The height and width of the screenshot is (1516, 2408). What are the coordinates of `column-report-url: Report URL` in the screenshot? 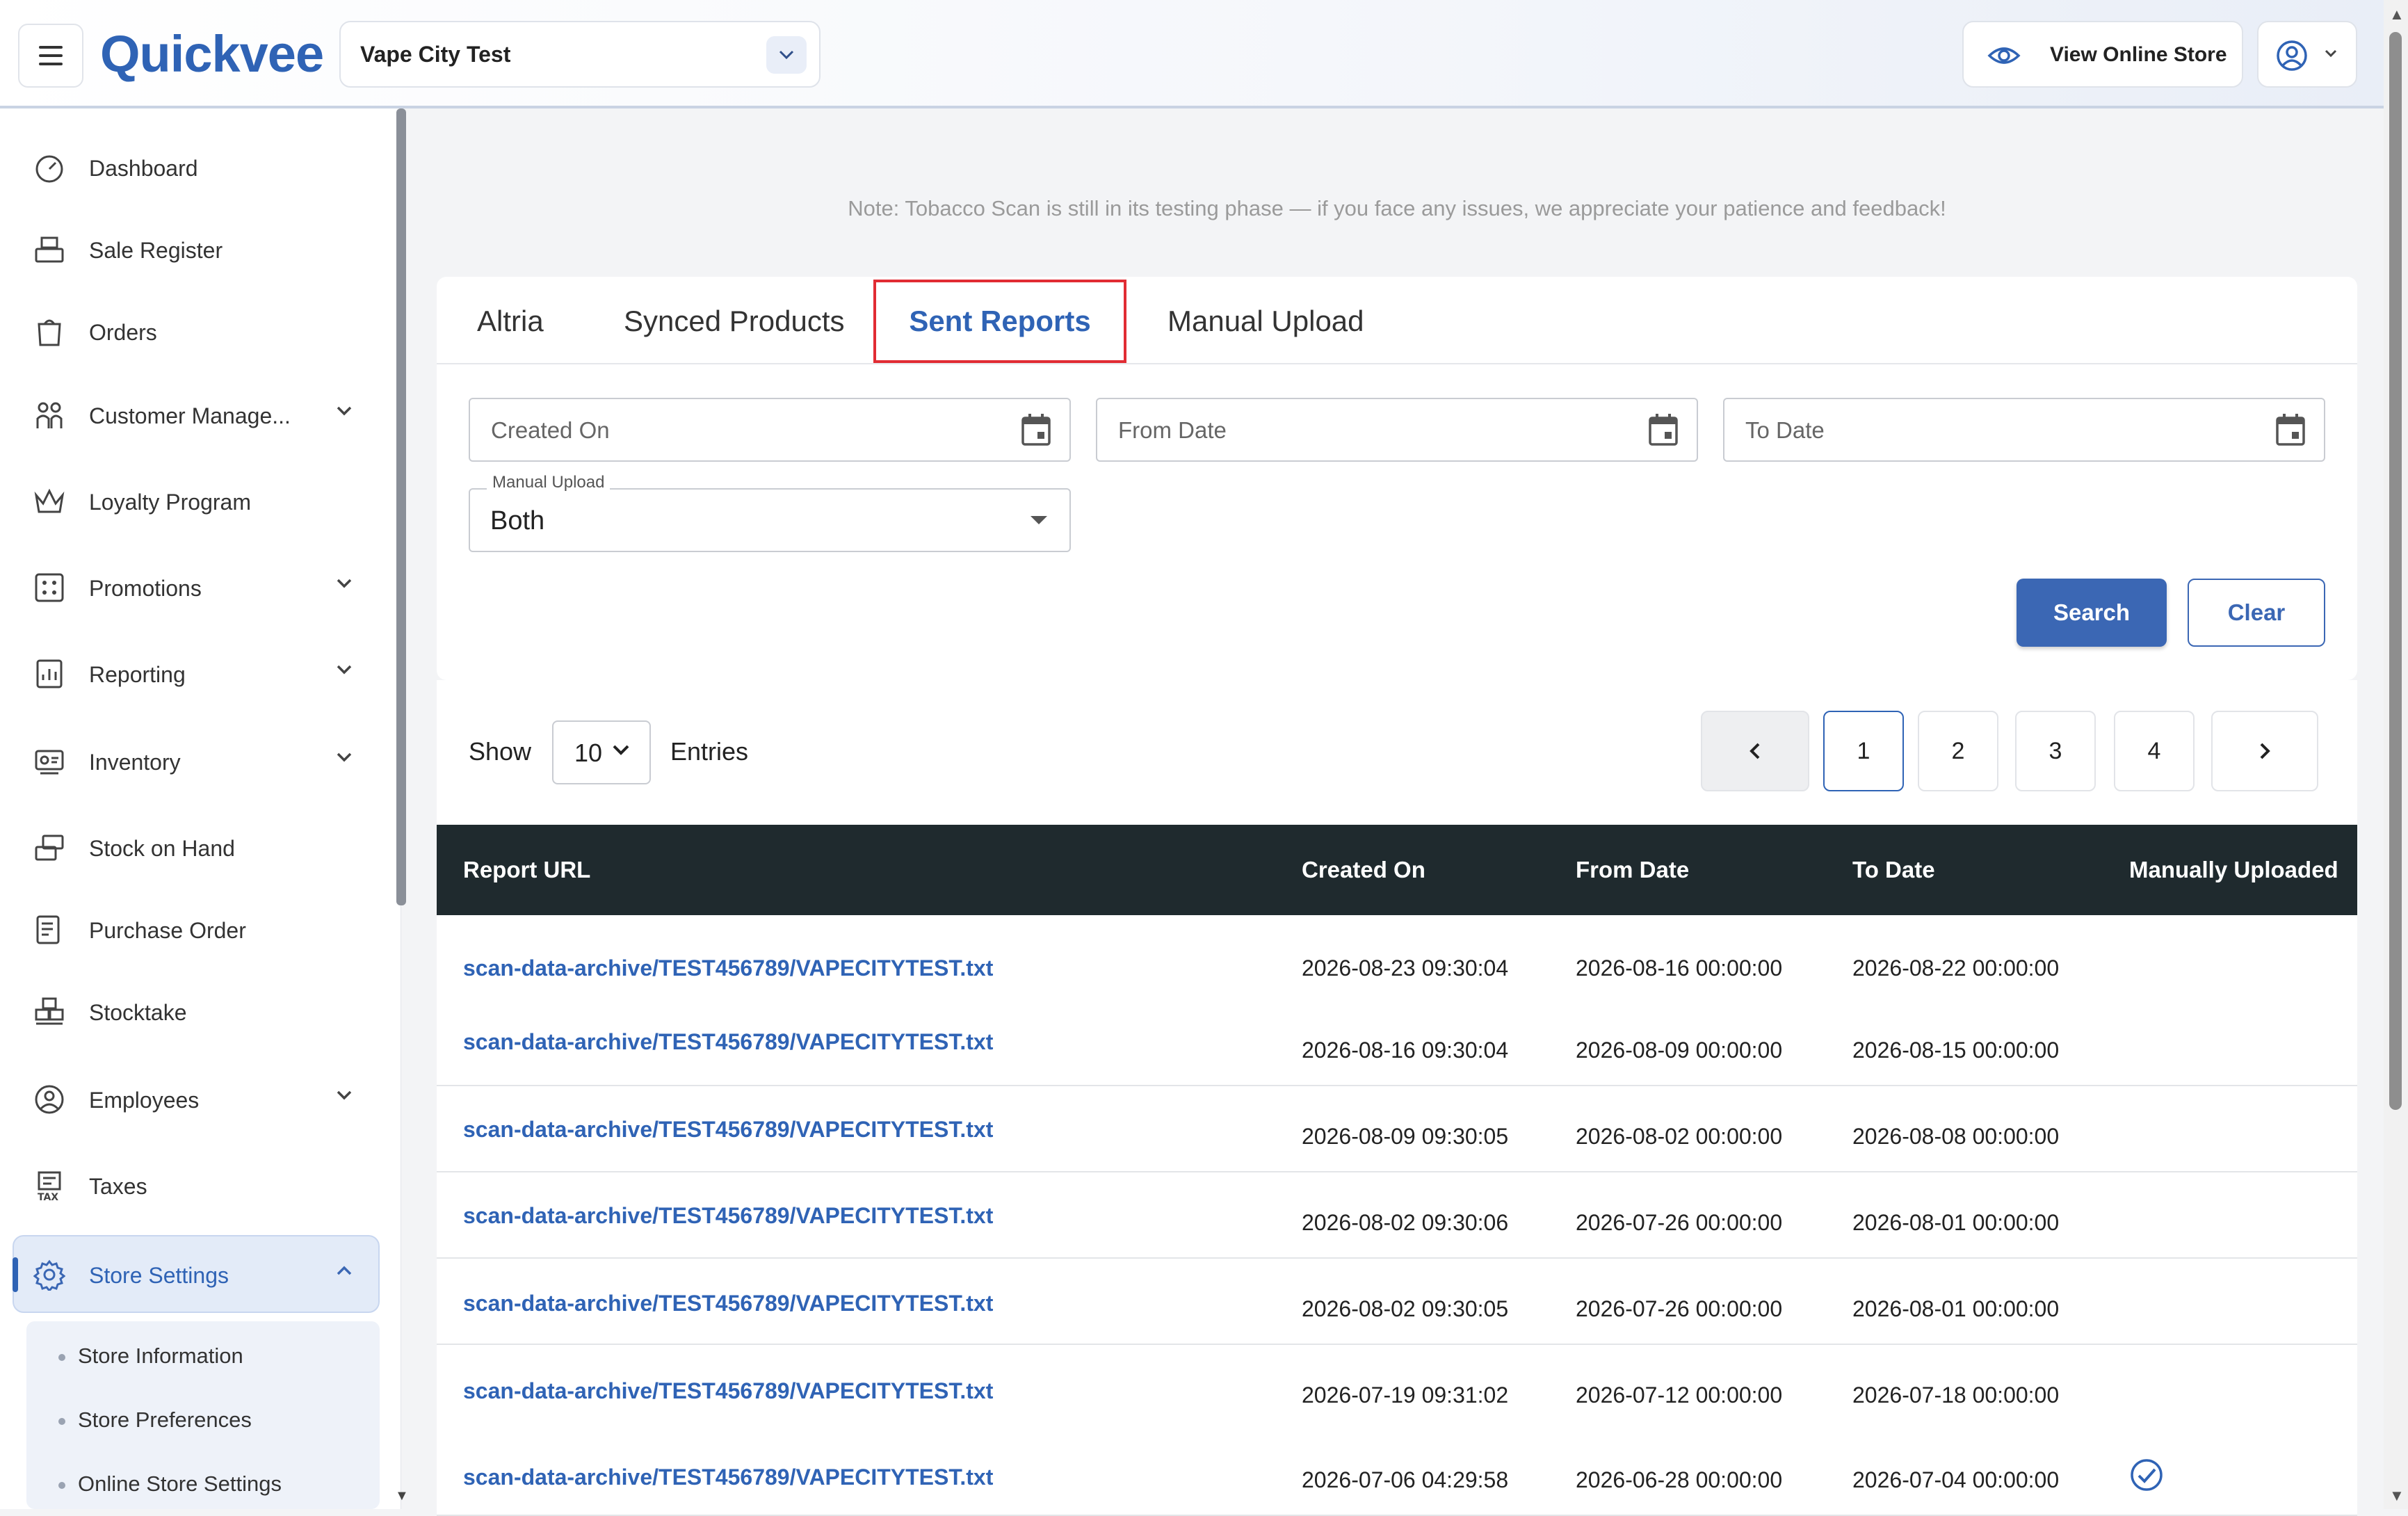 It's located at (527, 870).